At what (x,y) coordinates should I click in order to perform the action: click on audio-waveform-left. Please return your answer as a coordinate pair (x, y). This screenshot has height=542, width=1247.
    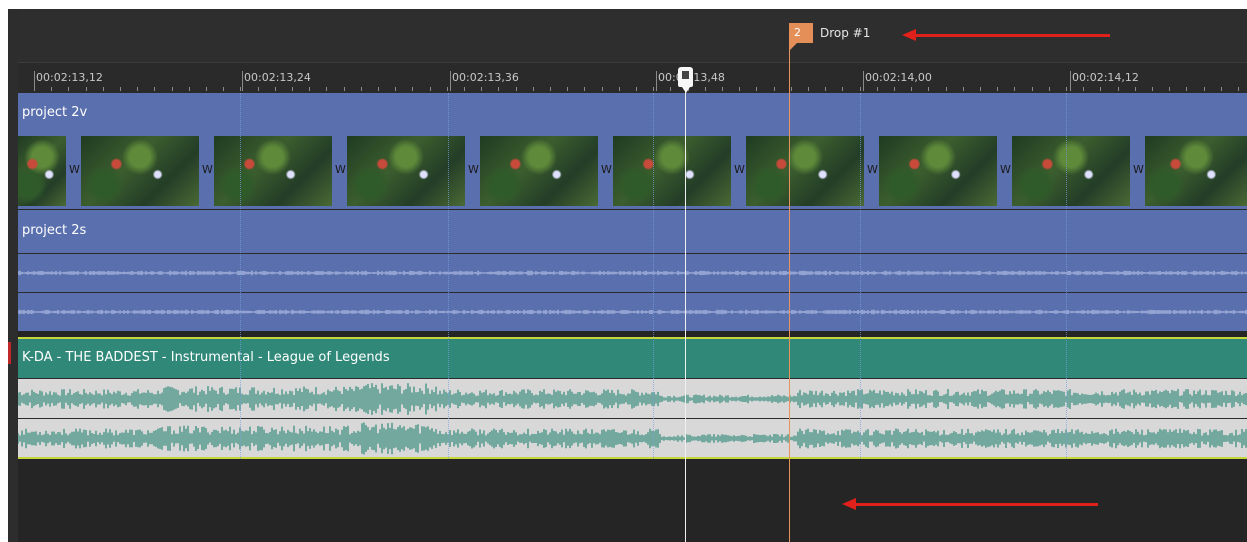
    Looking at the image, I should click on (632, 272).